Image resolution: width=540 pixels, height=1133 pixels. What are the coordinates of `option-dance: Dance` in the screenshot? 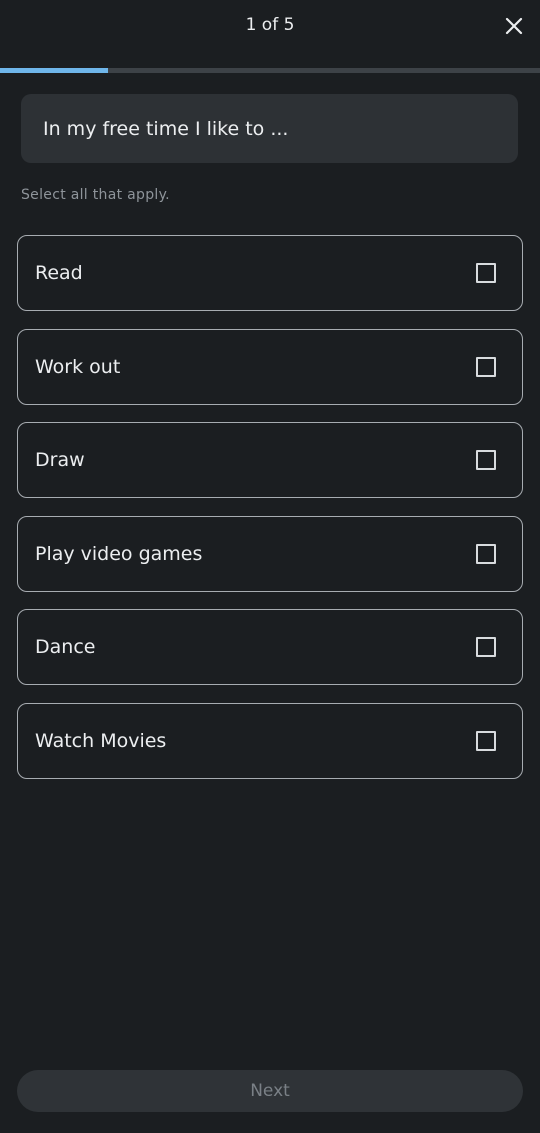 It's located at (270, 647).